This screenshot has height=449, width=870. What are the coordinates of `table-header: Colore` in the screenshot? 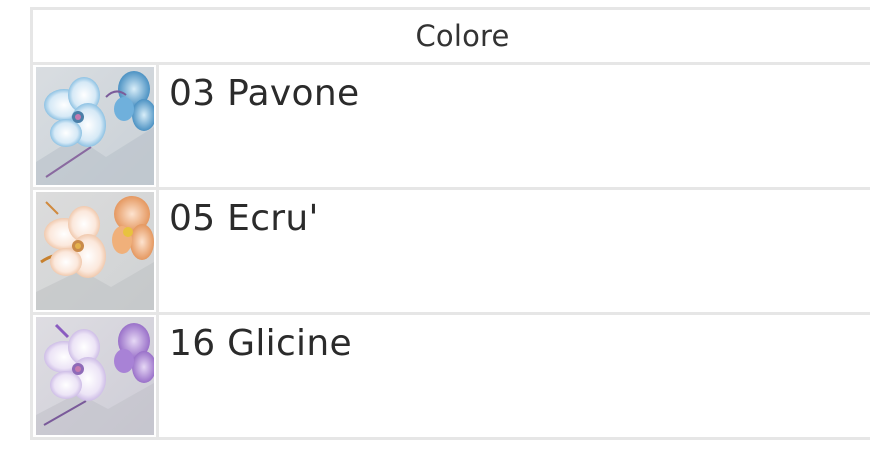 It's located at (451, 37).